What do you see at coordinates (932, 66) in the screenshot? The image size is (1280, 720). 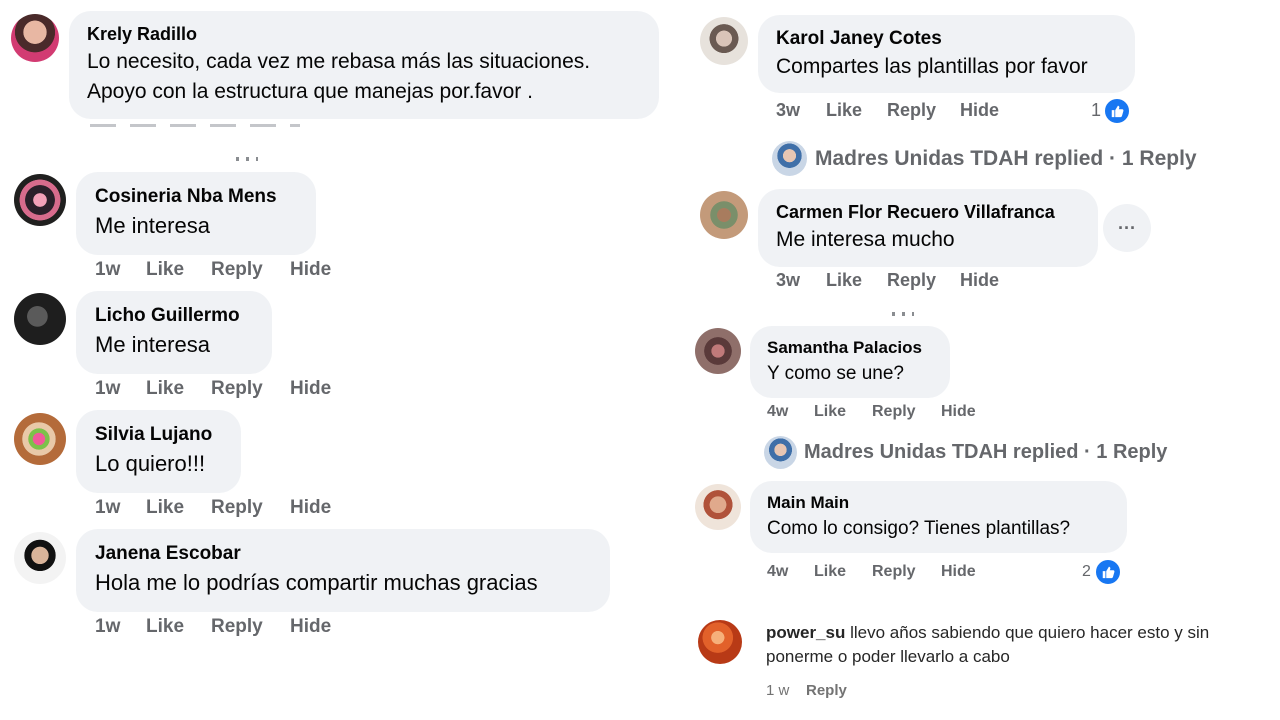 I see `comment-text: Compartes las plantillas por favor` at bounding box center [932, 66].